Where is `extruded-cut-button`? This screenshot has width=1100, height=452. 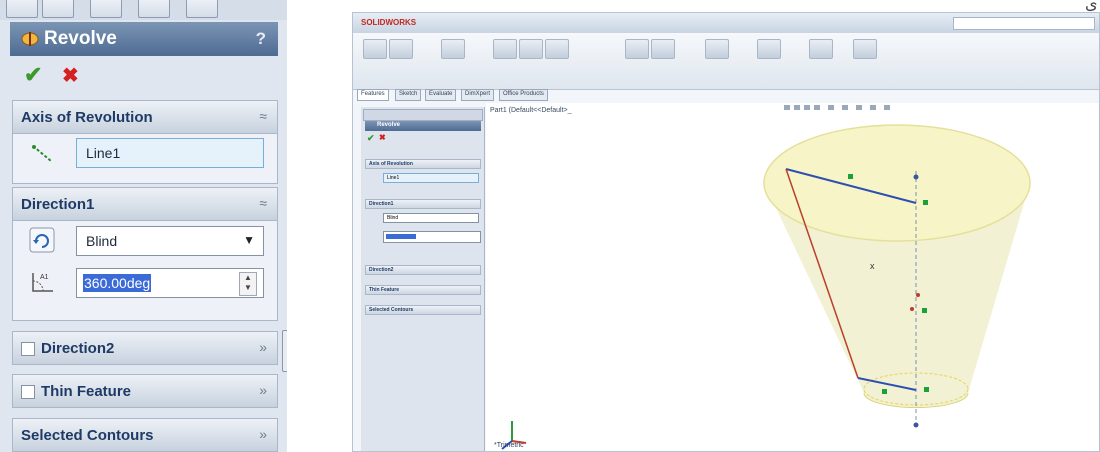
extruded-cut-button is located at coordinates (505, 49).